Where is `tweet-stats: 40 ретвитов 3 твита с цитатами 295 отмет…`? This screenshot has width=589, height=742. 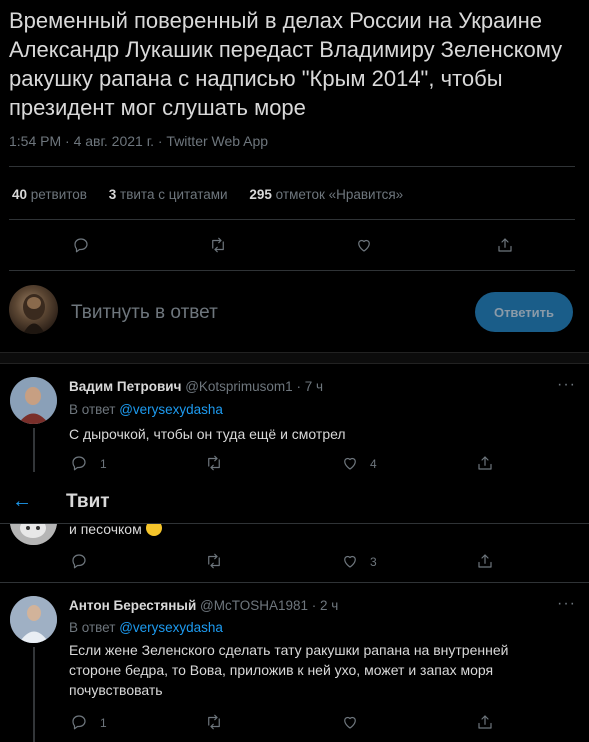 tweet-stats: 40 ретвитов 3 твита с цитатами 295 отмет… is located at coordinates (207, 194).